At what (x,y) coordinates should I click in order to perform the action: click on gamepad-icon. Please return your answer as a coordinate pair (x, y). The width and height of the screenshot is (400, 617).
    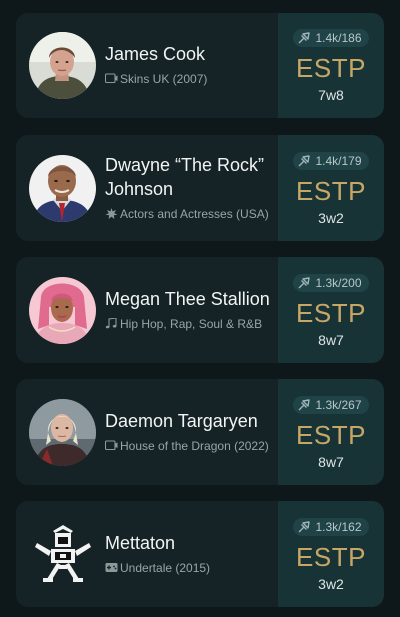
    Looking at the image, I should click on (111, 567).